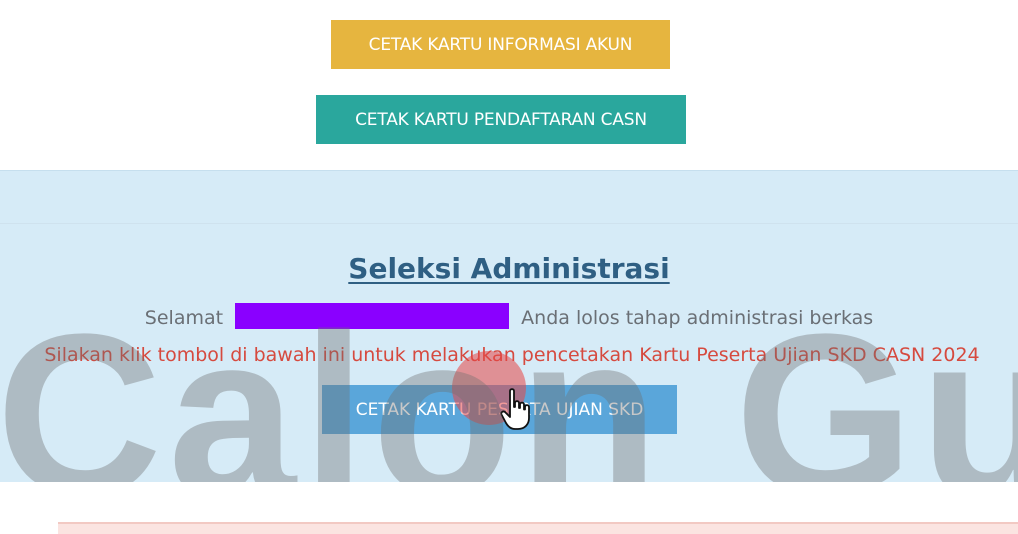  Describe the element at coordinates (509, 508) in the screenshot. I see `bottom-section` at that location.